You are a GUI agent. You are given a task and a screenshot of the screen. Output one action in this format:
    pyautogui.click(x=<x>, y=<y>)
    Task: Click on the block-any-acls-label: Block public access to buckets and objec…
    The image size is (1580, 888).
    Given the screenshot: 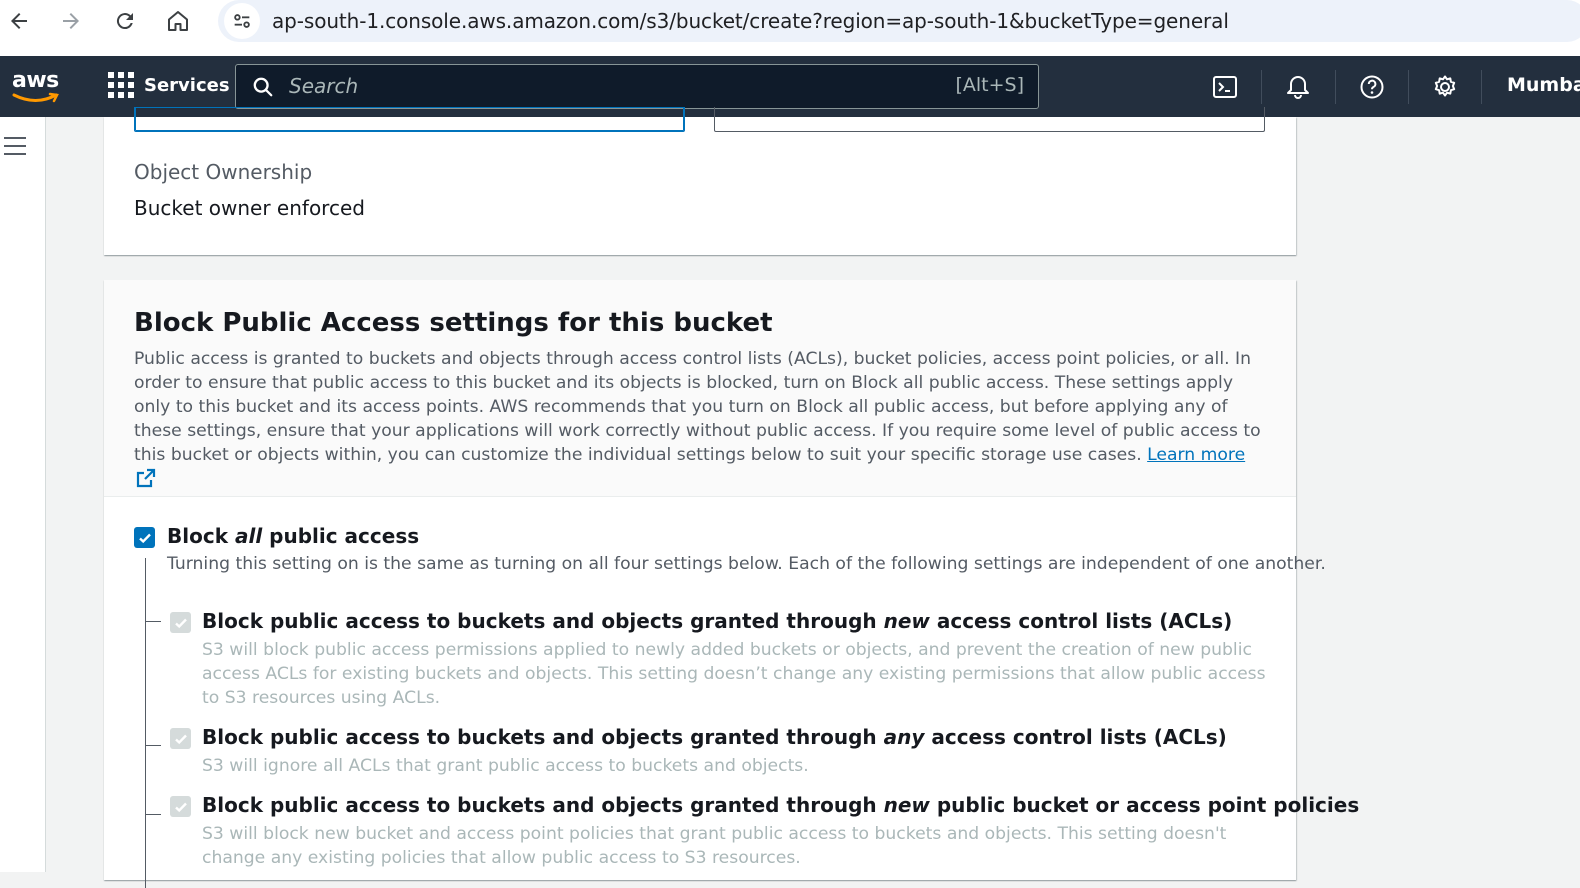 What is the action you would take?
    pyautogui.click(x=714, y=737)
    